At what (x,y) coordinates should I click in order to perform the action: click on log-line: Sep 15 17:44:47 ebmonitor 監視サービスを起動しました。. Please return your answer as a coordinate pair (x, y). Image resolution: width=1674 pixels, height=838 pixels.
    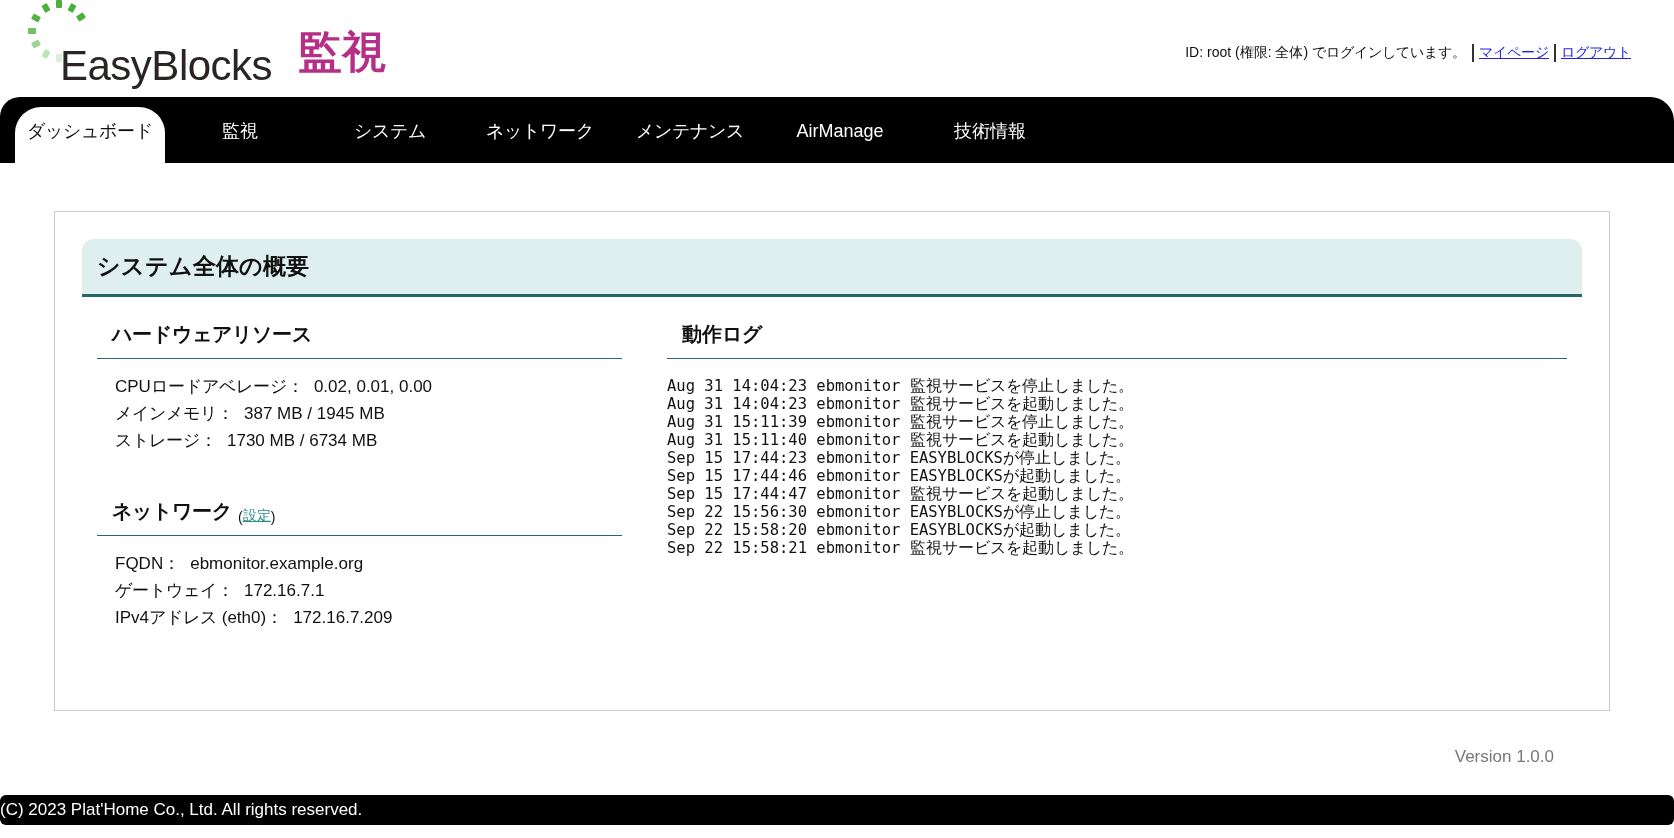
    Looking at the image, I should click on (901, 494).